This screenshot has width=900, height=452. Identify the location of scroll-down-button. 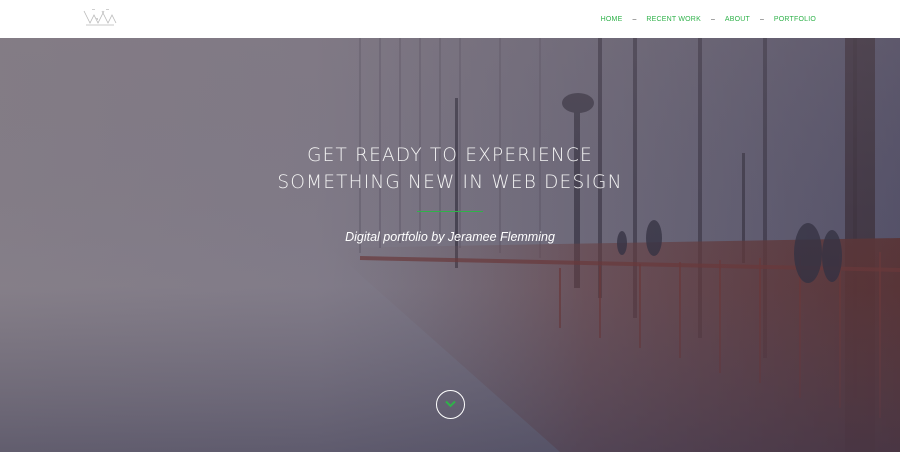
(450, 404).